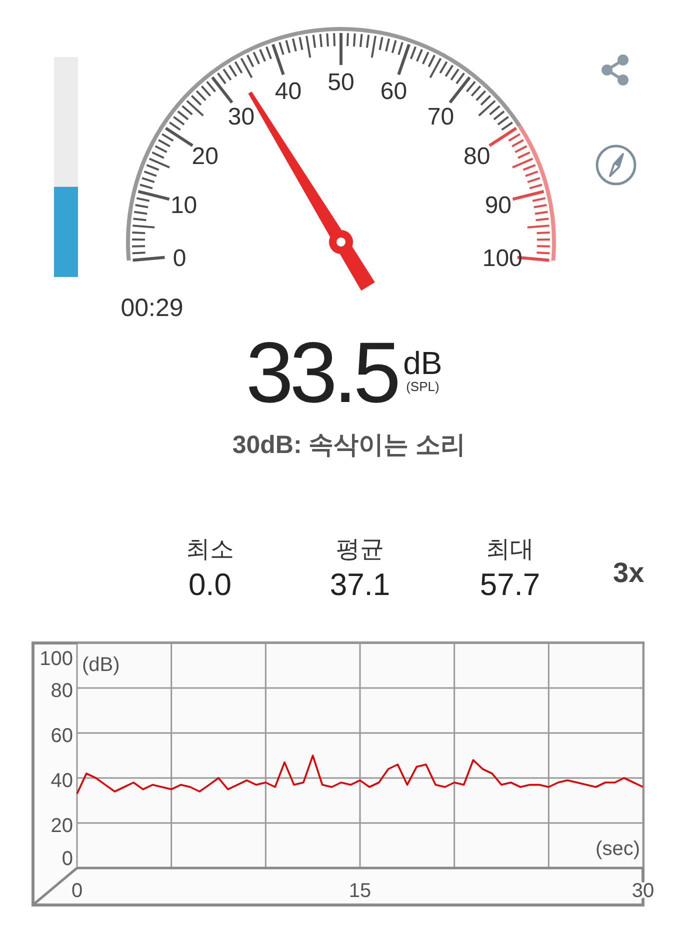  What do you see at coordinates (423, 386) in the screenshot?
I see `unit-note: (SPL)` at bounding box center [423, 386].